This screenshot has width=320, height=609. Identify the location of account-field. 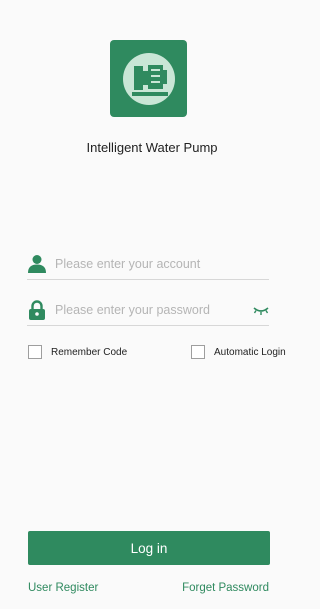
(148, 265).